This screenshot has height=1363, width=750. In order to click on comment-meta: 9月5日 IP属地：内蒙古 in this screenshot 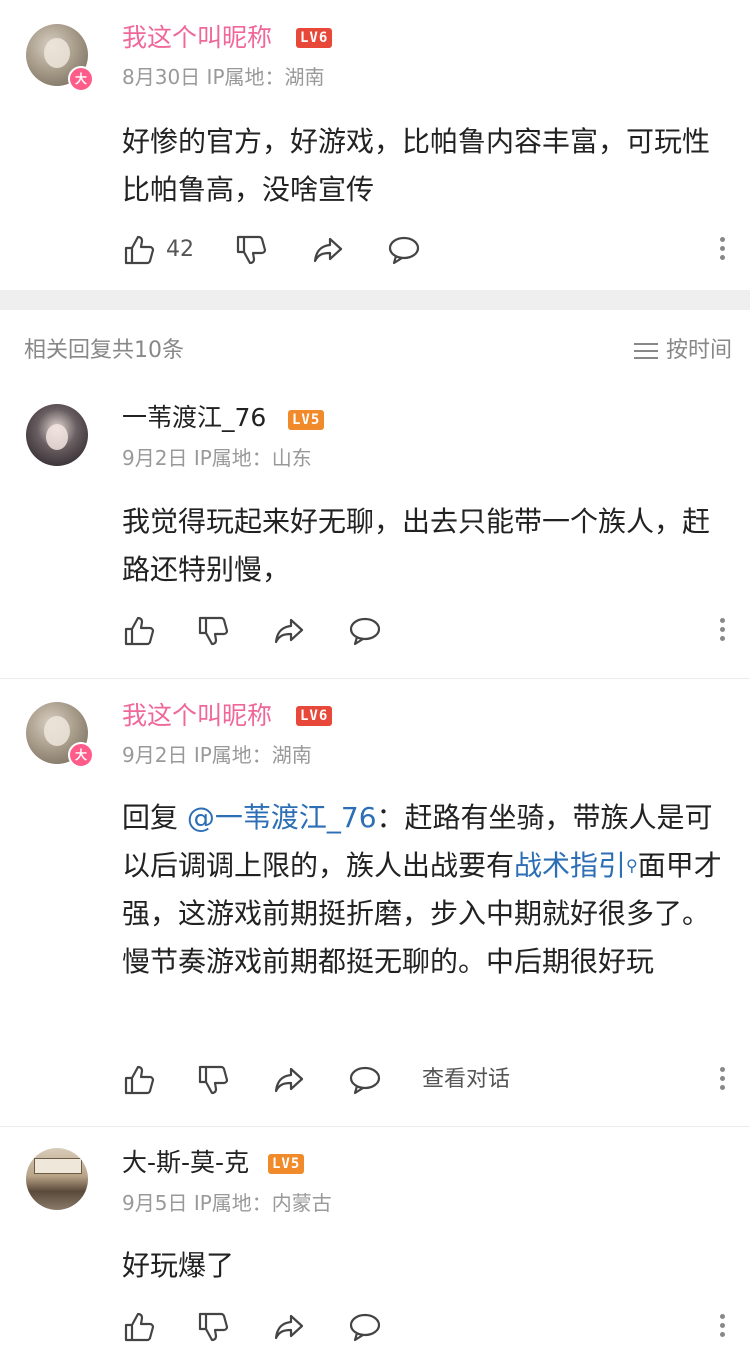, I will do `click(227, 1203)`.